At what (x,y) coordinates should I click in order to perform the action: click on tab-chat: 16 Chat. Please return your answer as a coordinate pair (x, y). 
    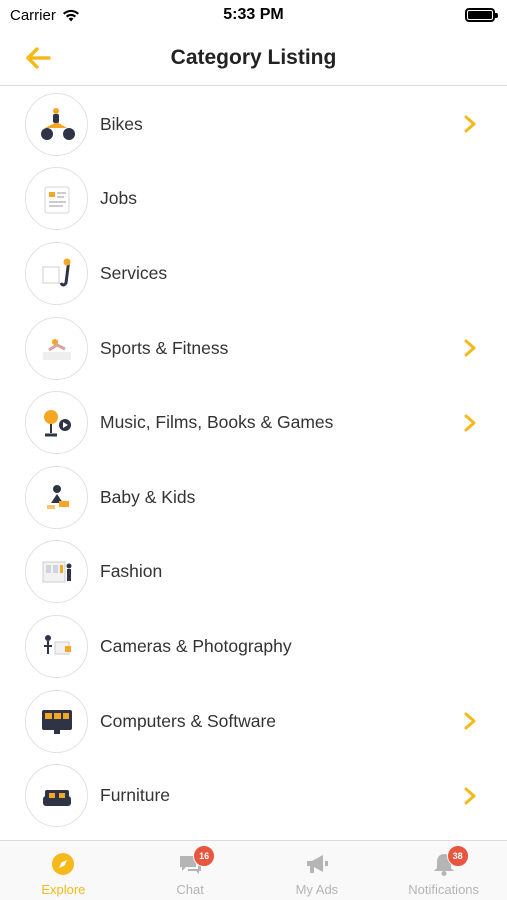
    Looking at the image, I should click on (190, 870).